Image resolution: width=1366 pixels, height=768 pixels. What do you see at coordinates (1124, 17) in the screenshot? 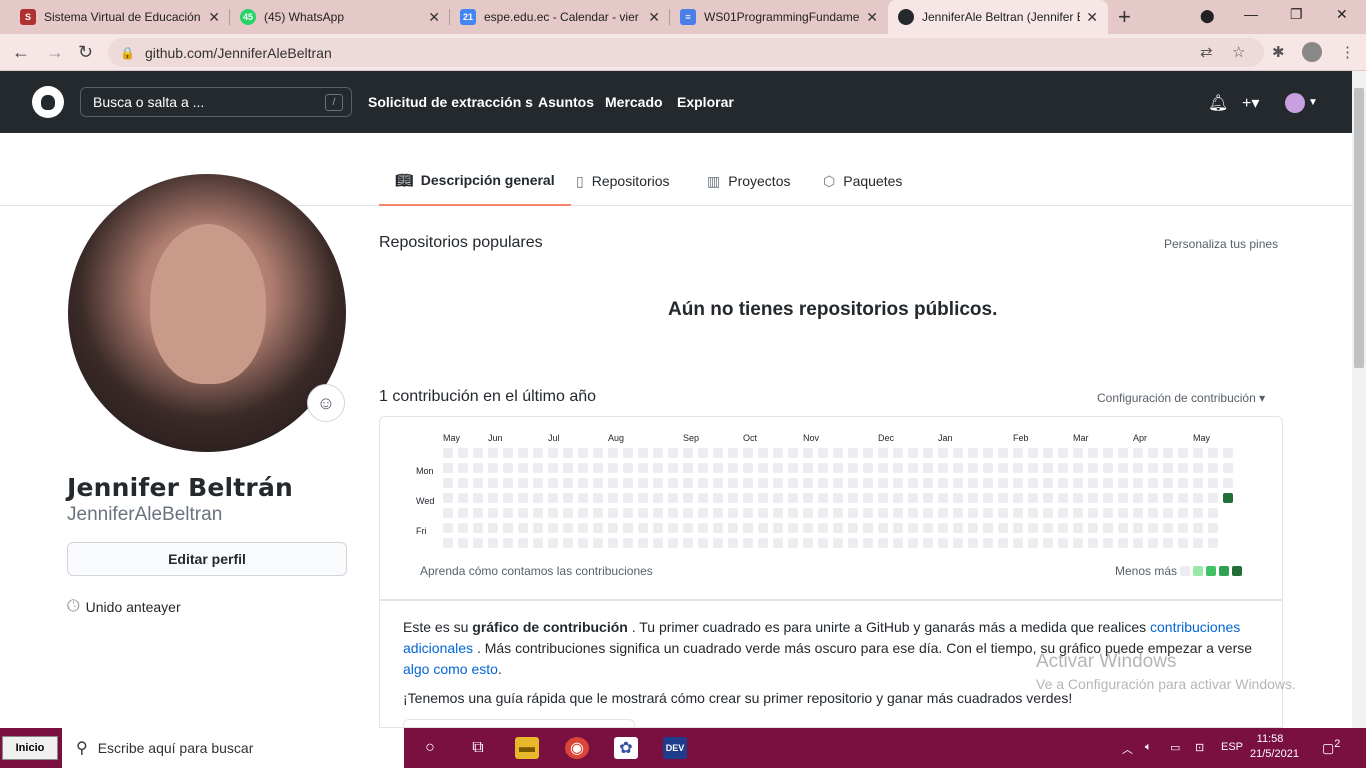
I see `new-tab-button: +` at bounding box center [1124, 17].